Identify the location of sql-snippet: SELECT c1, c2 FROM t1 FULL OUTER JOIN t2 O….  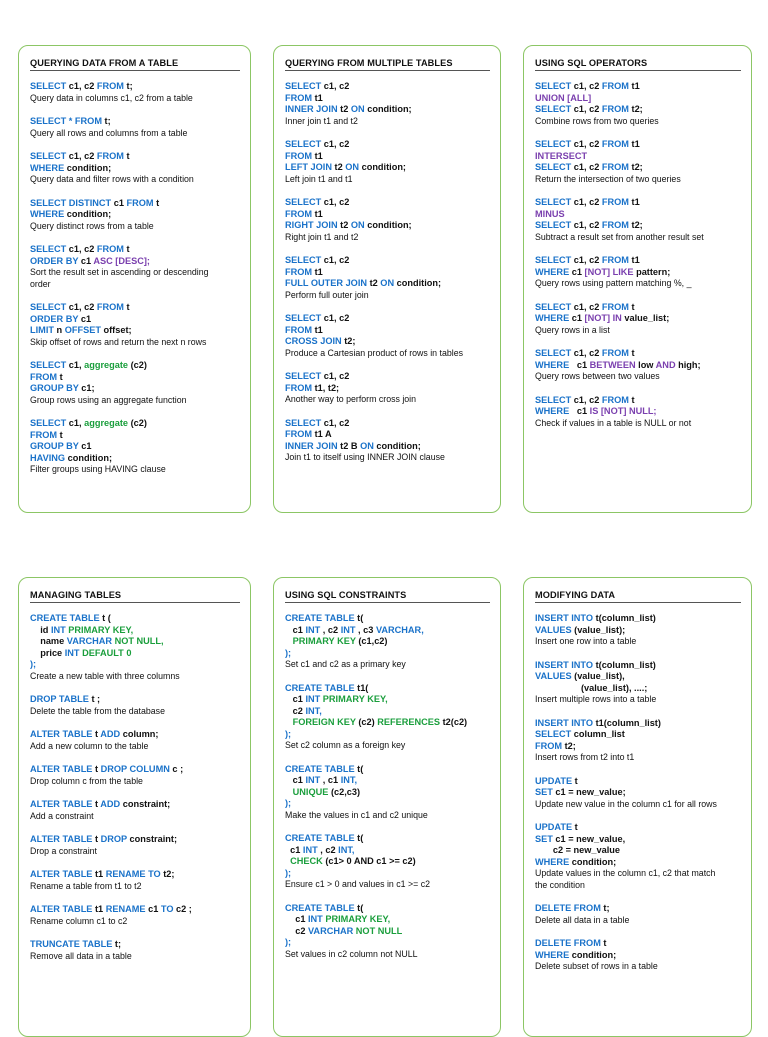
(387, 278).